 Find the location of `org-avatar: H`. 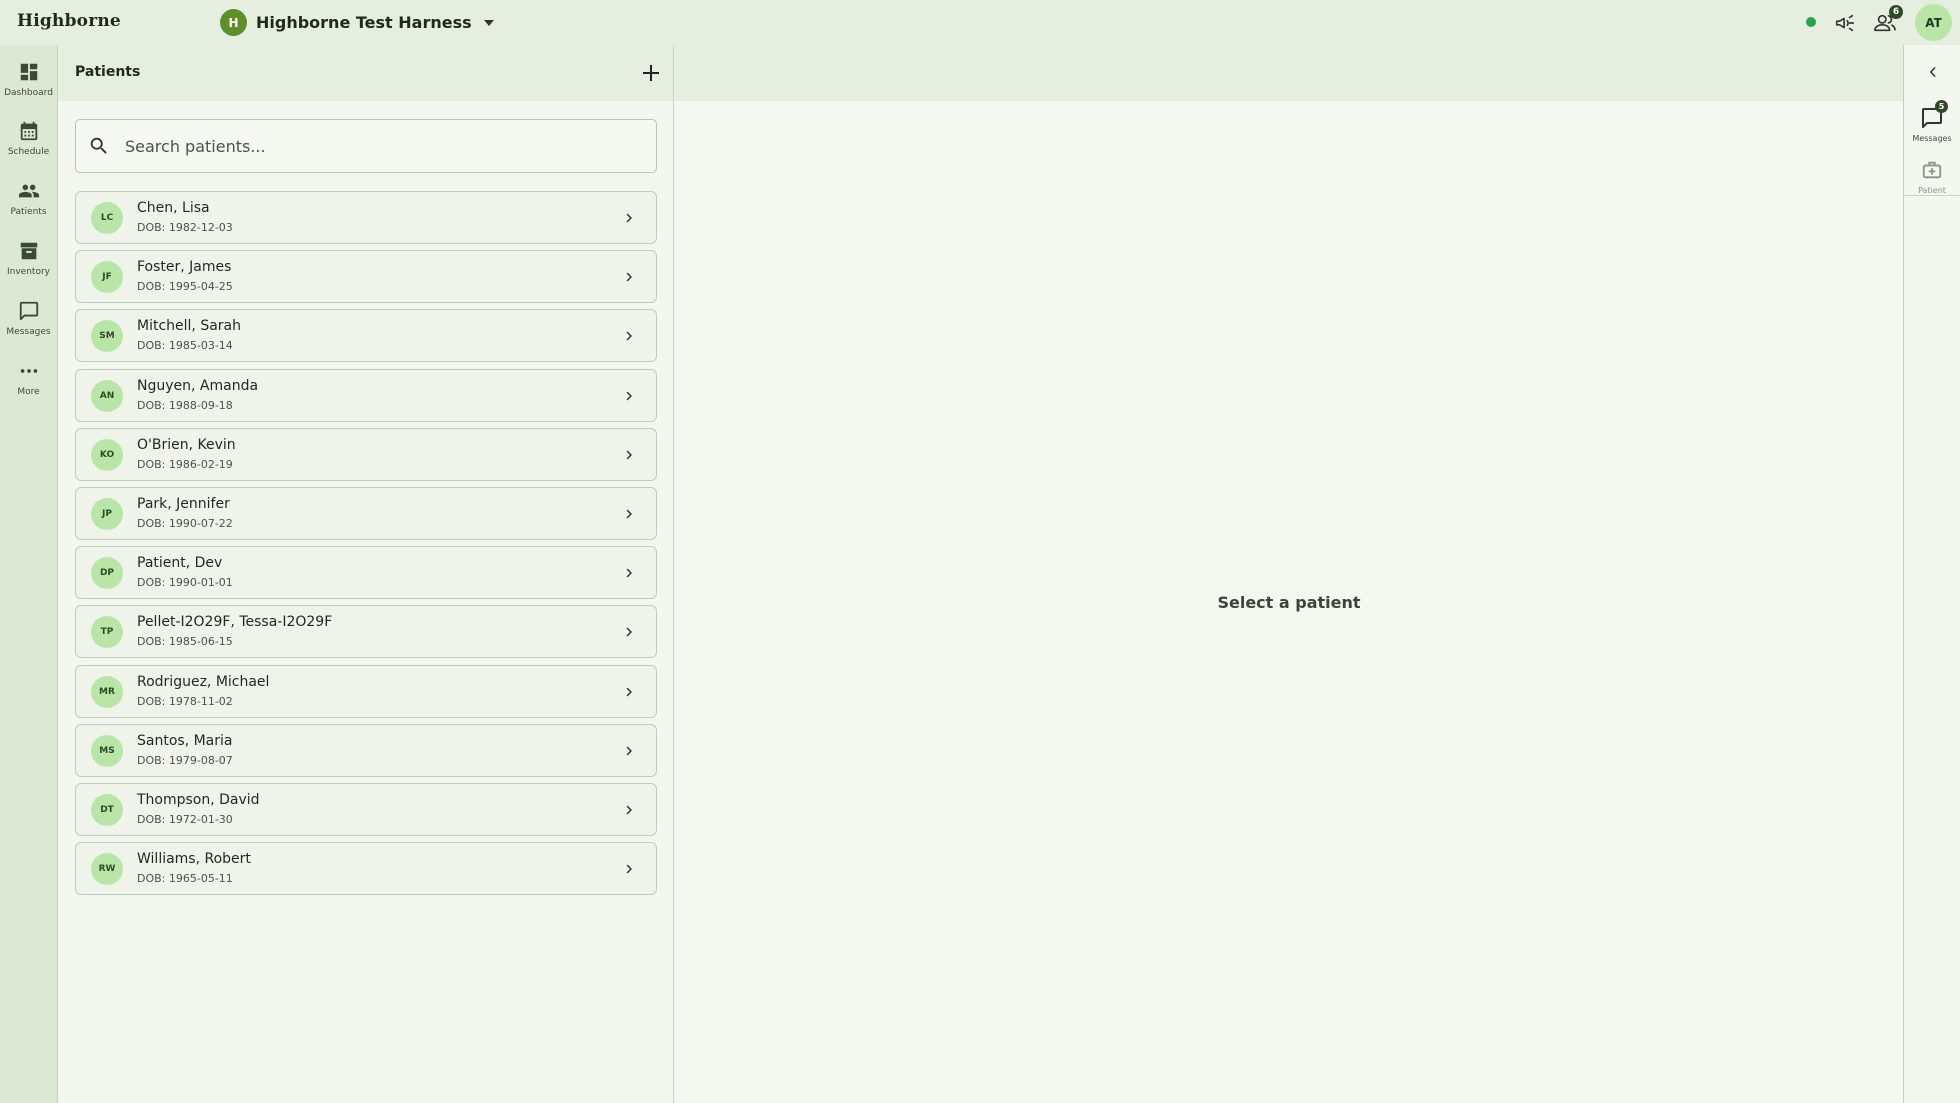

org-avatar: H is located at coordinates (233, 22).